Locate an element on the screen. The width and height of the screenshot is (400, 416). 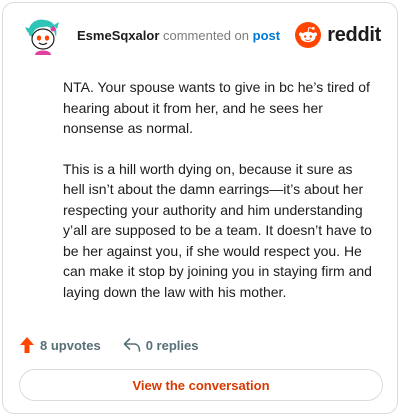
upvote-button: 8 upvotes is located at coordinates (60, 345).